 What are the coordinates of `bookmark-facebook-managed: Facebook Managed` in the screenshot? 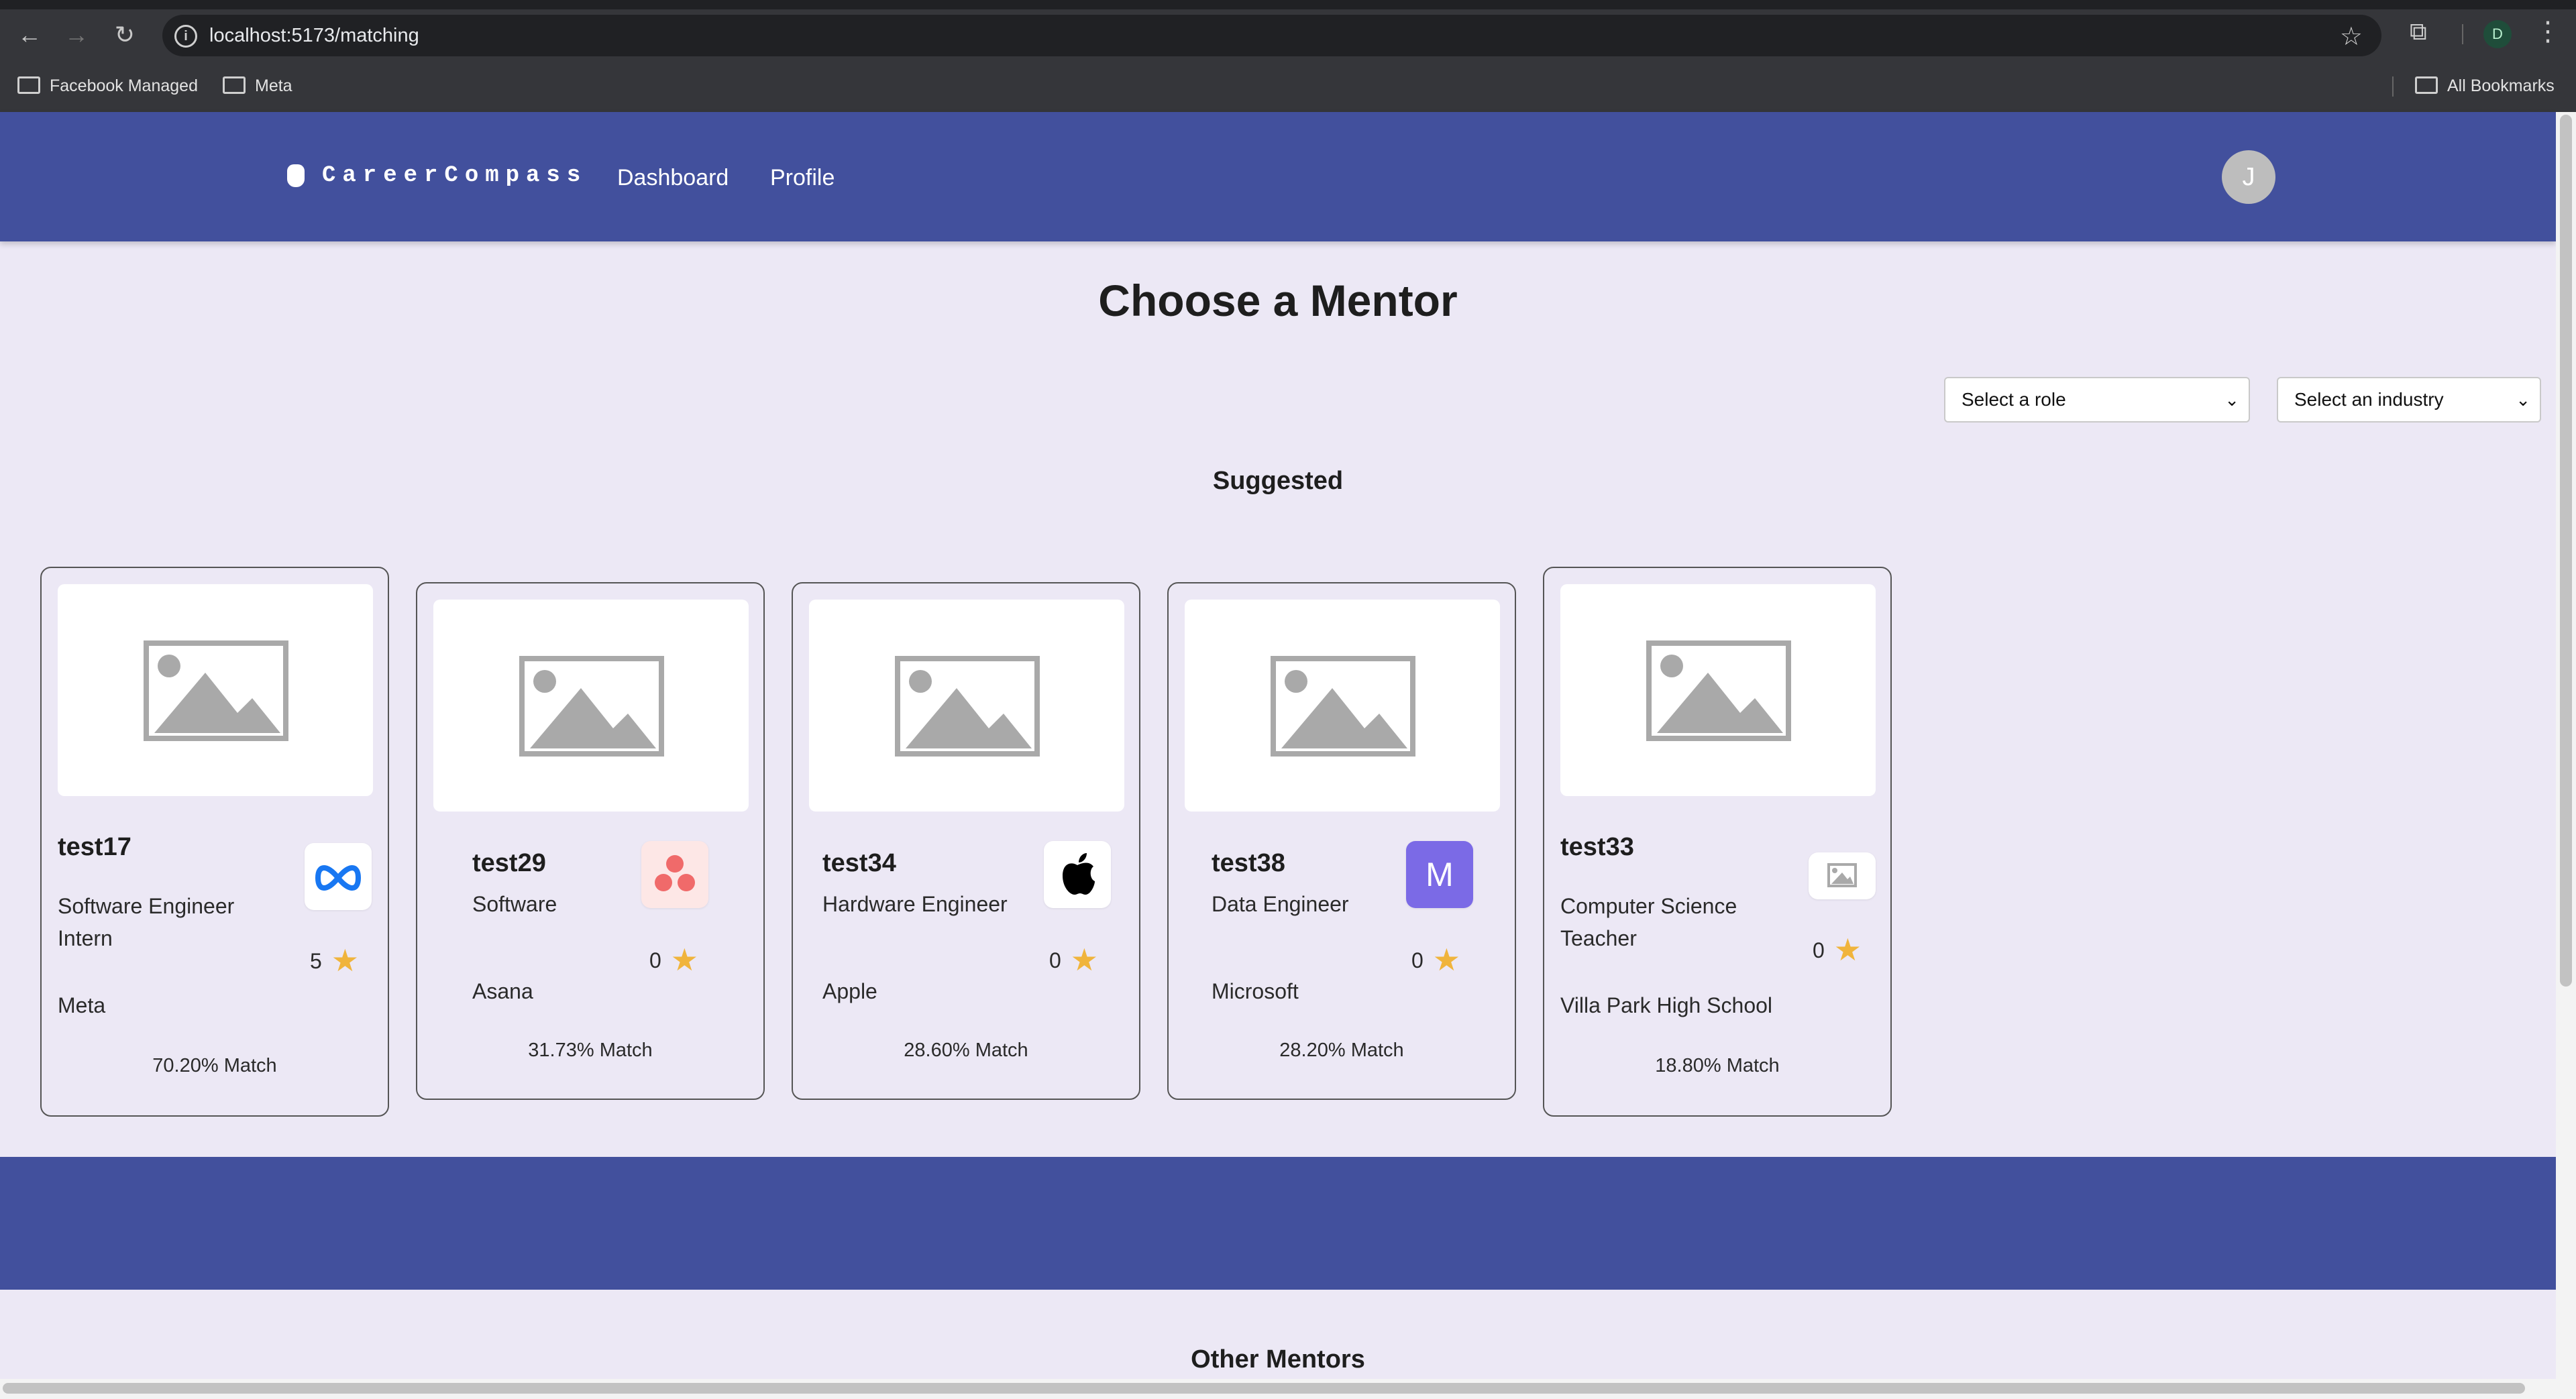 It's located at (107, 86).